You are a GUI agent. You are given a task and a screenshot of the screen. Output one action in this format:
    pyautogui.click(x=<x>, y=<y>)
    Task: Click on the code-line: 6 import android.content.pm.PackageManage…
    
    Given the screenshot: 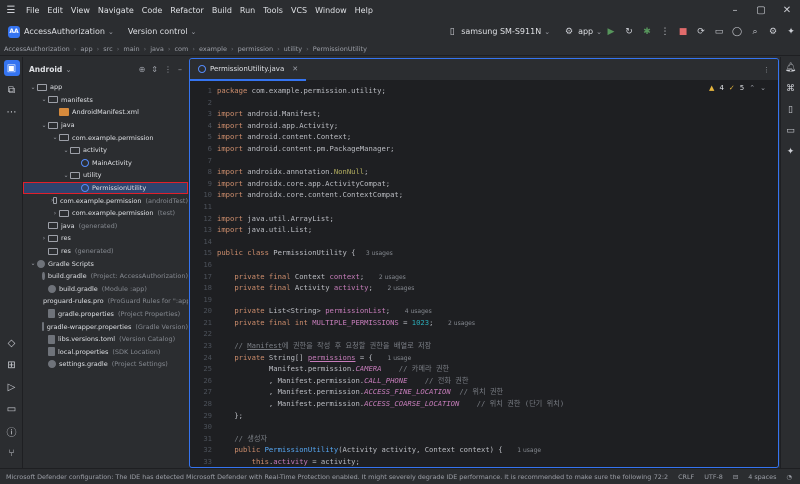 What is the action you would take?
    pyautogui.click(x=484, y=149)
    